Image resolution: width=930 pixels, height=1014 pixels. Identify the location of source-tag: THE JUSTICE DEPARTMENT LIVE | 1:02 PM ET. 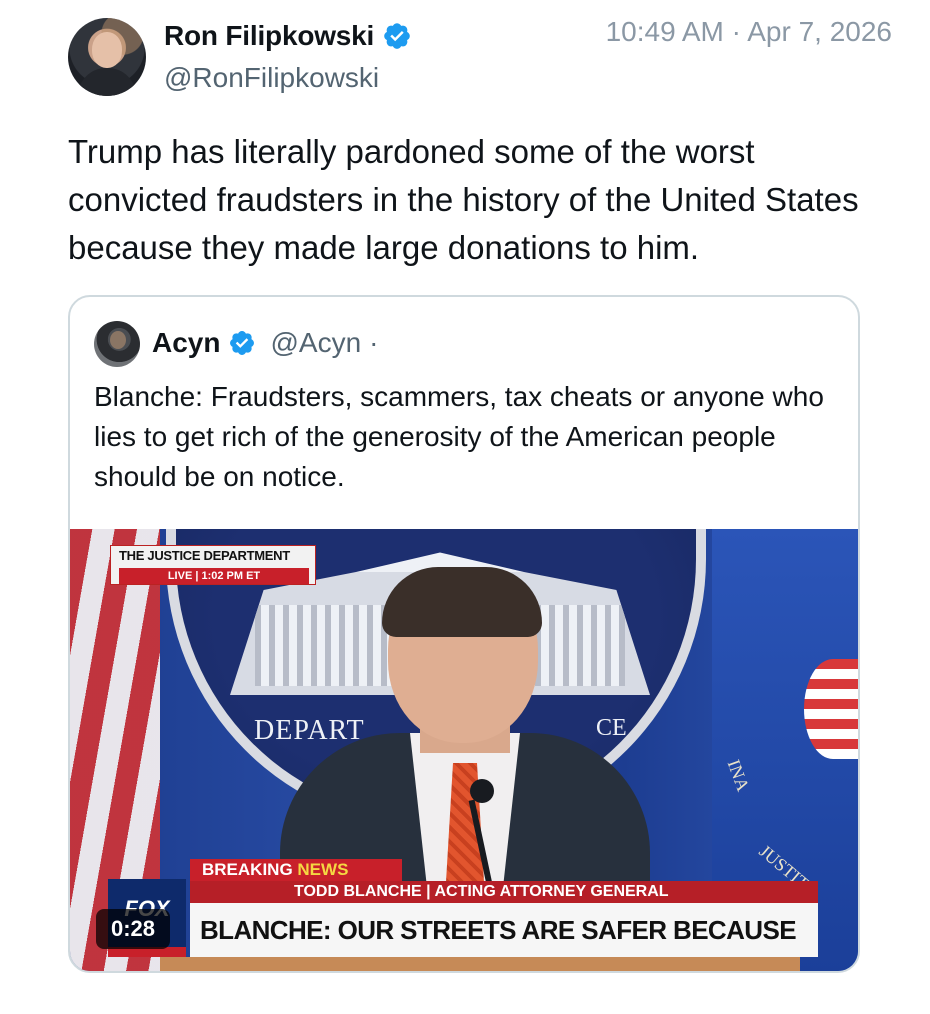
(213, 565).